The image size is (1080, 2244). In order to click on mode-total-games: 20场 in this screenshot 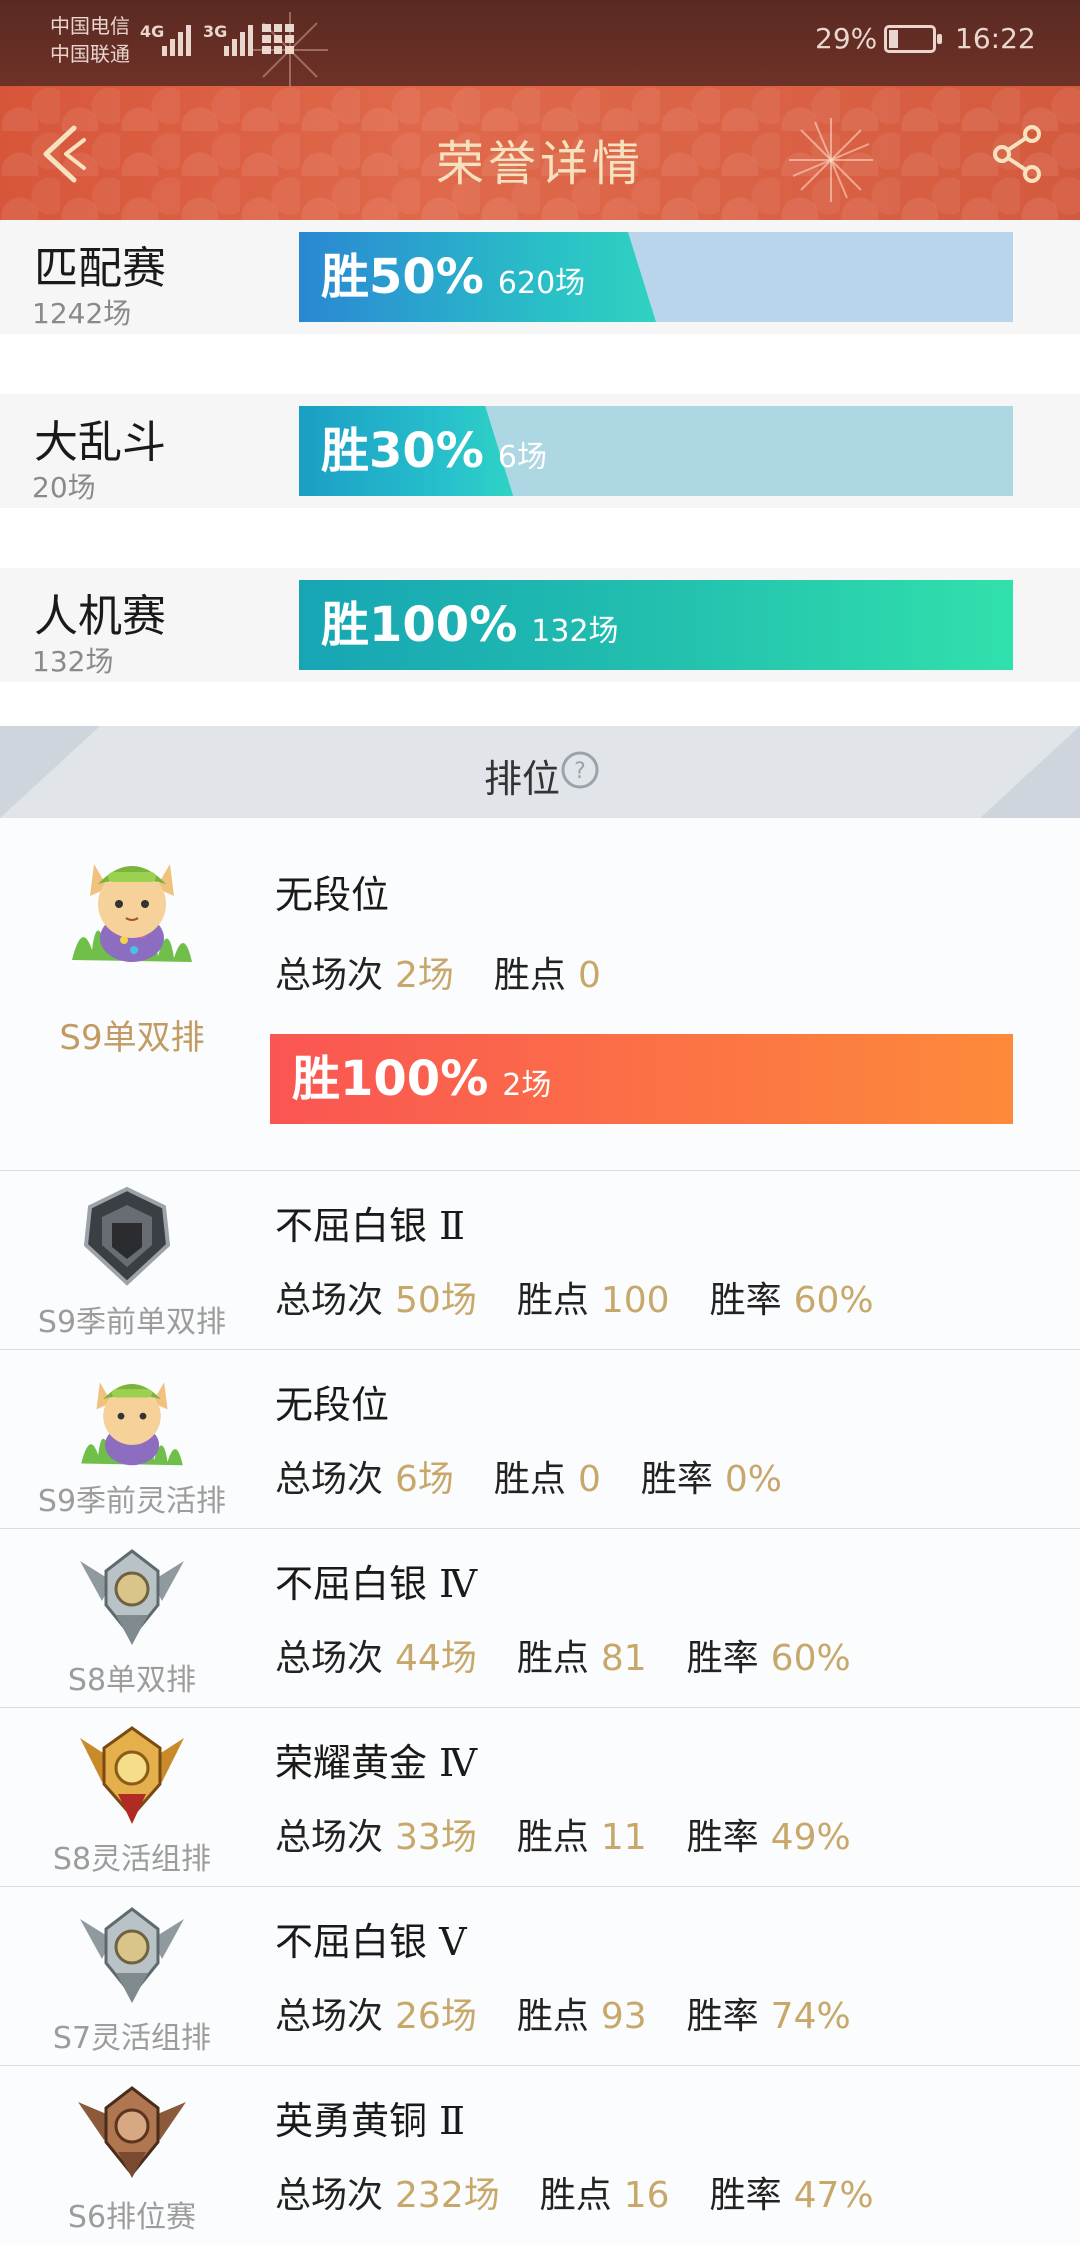, I will do `click(64, 487)`.